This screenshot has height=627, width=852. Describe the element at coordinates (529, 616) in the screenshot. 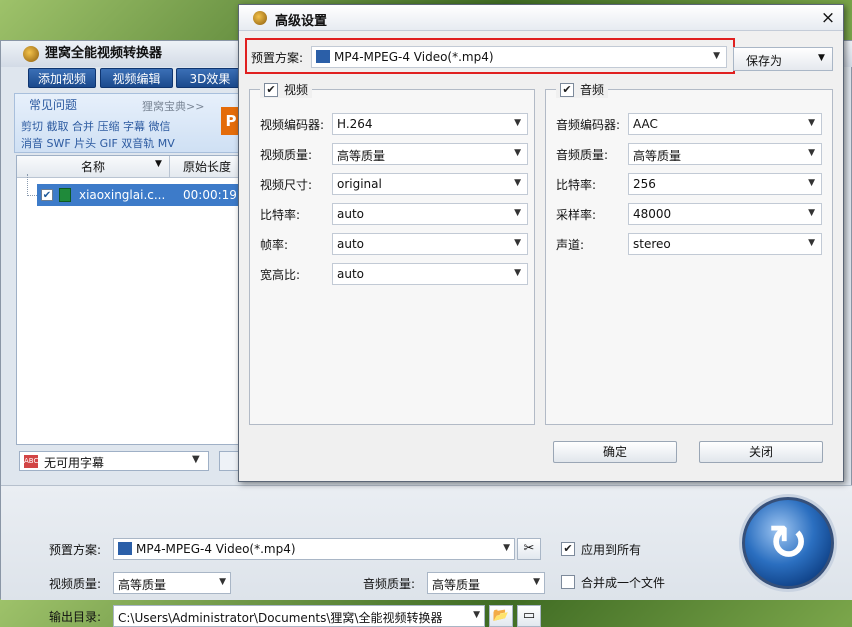

I see `open-folder-icon: ▭` at that location.